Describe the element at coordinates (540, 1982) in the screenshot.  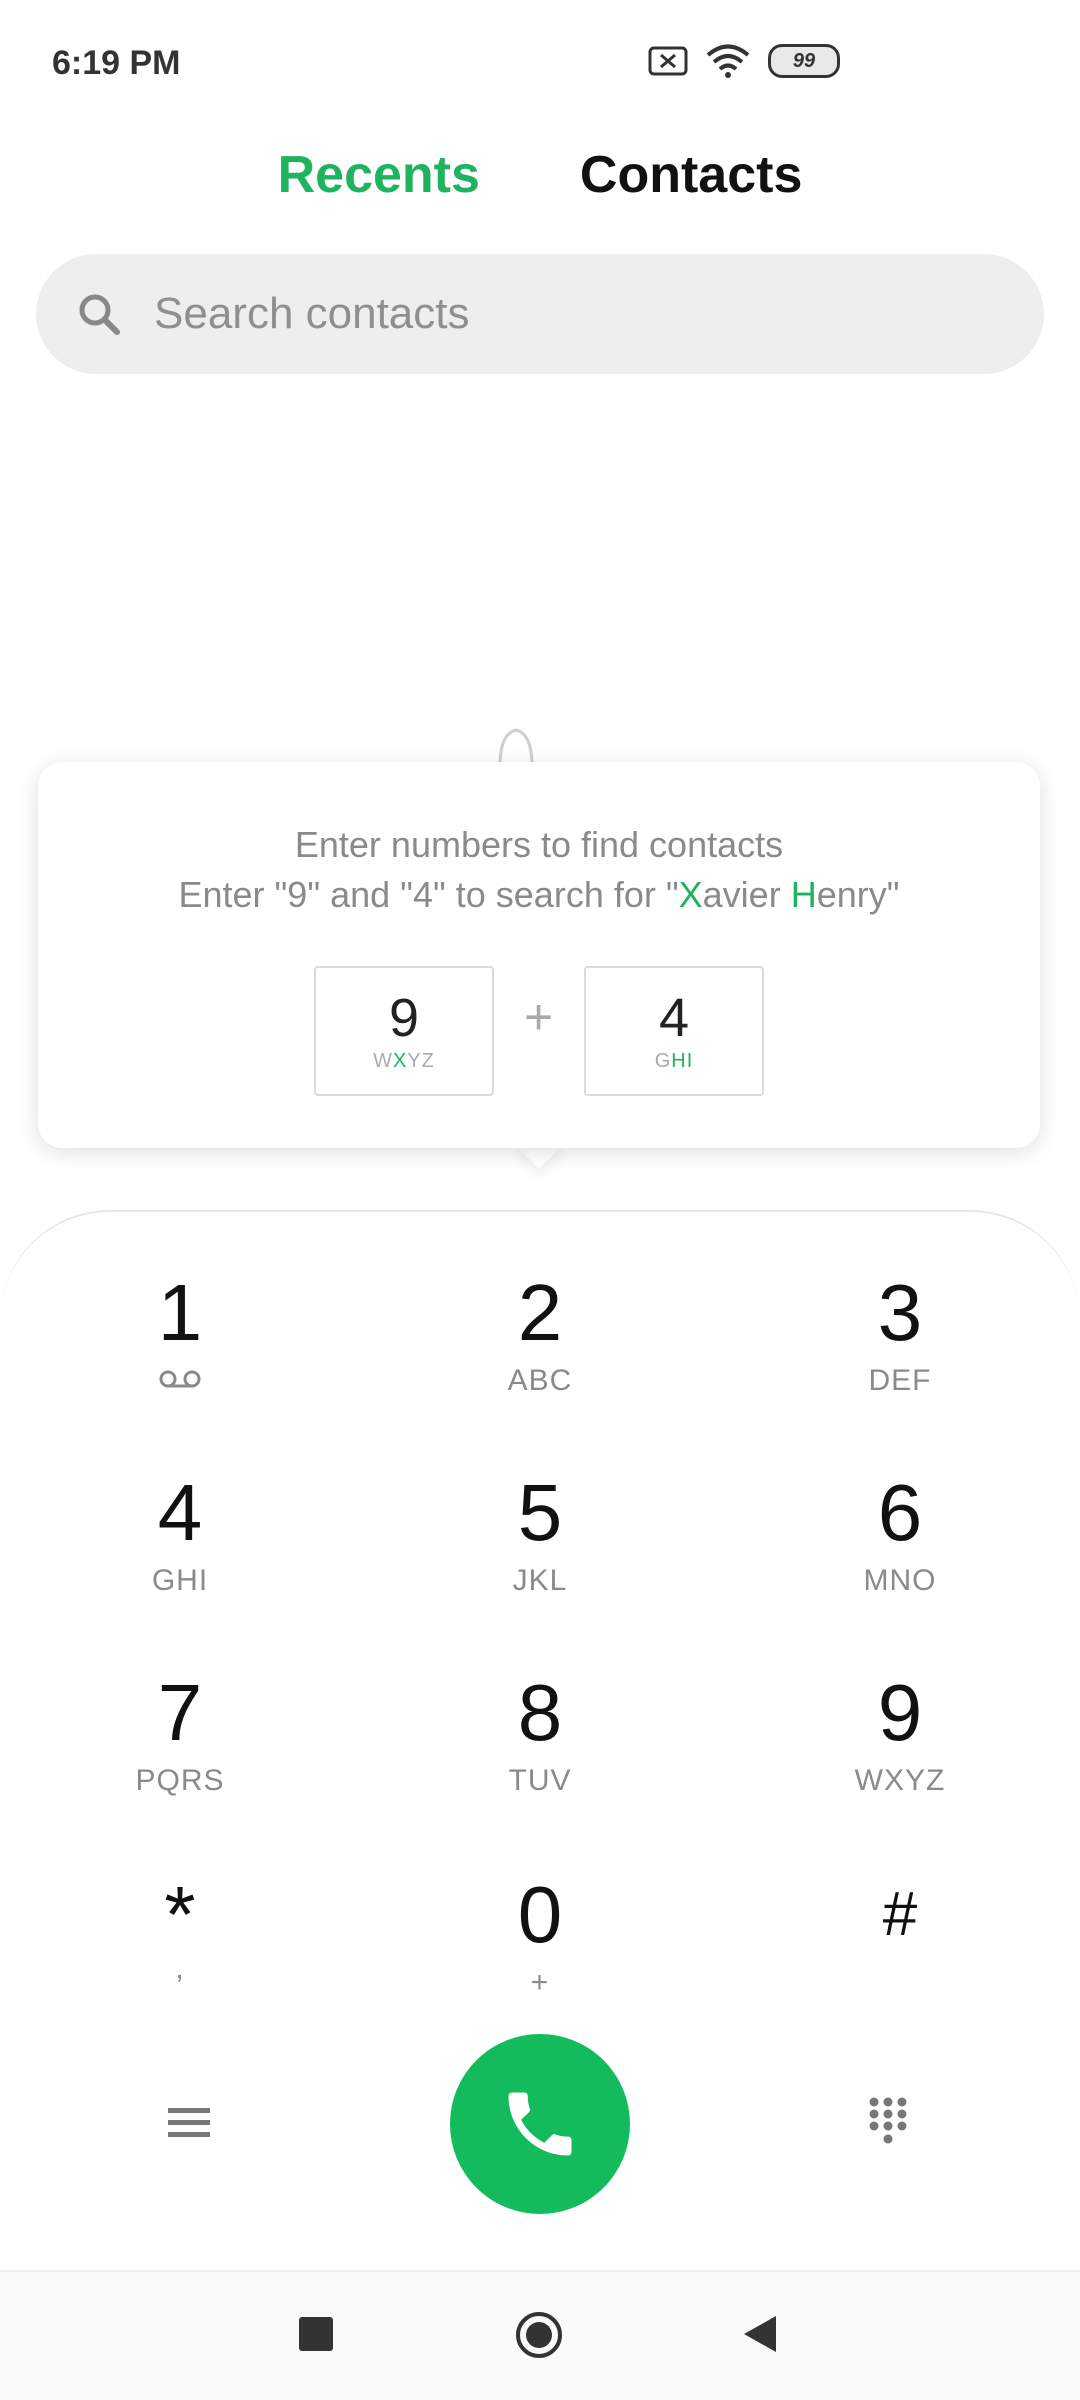
I see `key-letters: +` at that location.